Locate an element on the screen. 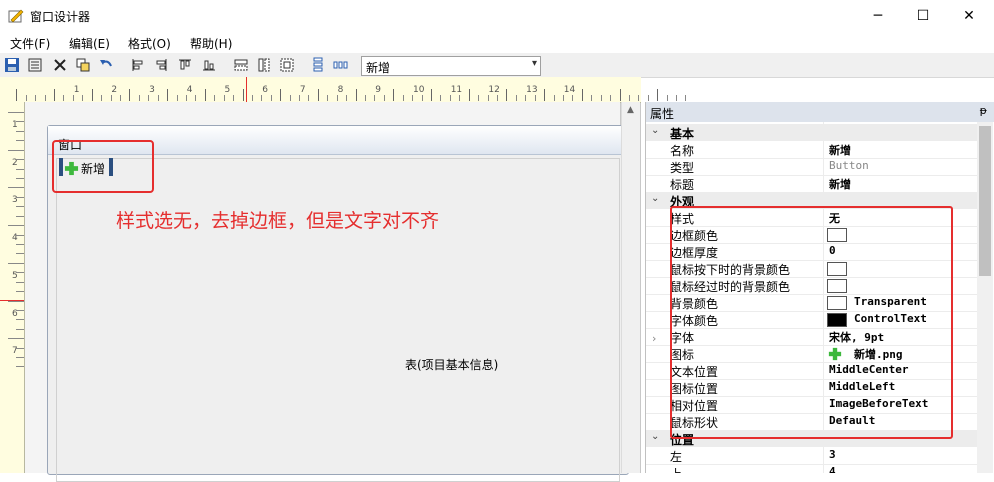 This screenshot has height=482, width=994. align-left-icon is located at coordinates (138, 65).